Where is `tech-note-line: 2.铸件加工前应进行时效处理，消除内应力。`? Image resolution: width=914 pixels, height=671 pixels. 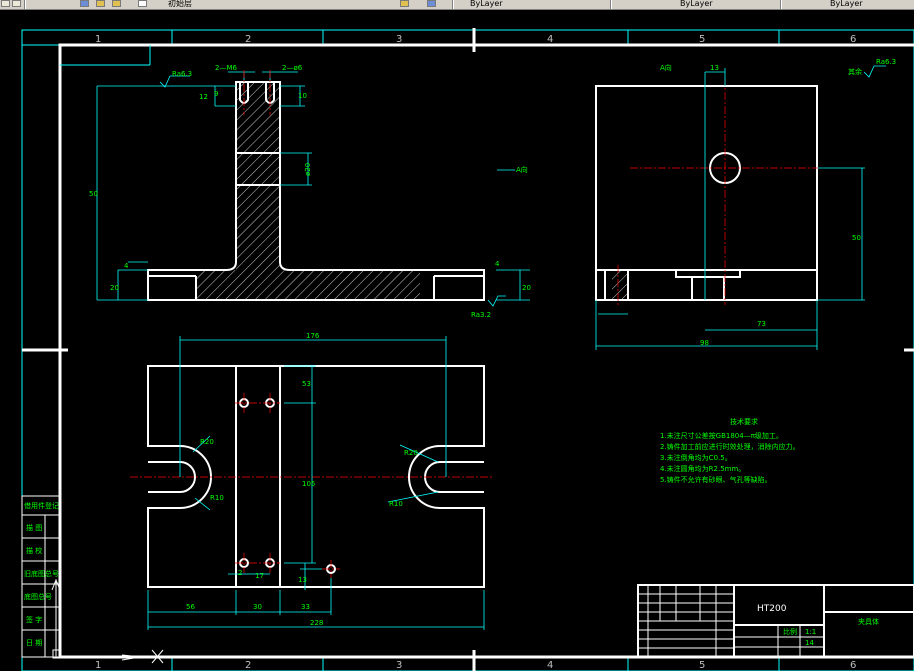 tech-note-line: 2.铸件加工前应进行时效处理，消除内应力。 is located at coordinates (730, 446).